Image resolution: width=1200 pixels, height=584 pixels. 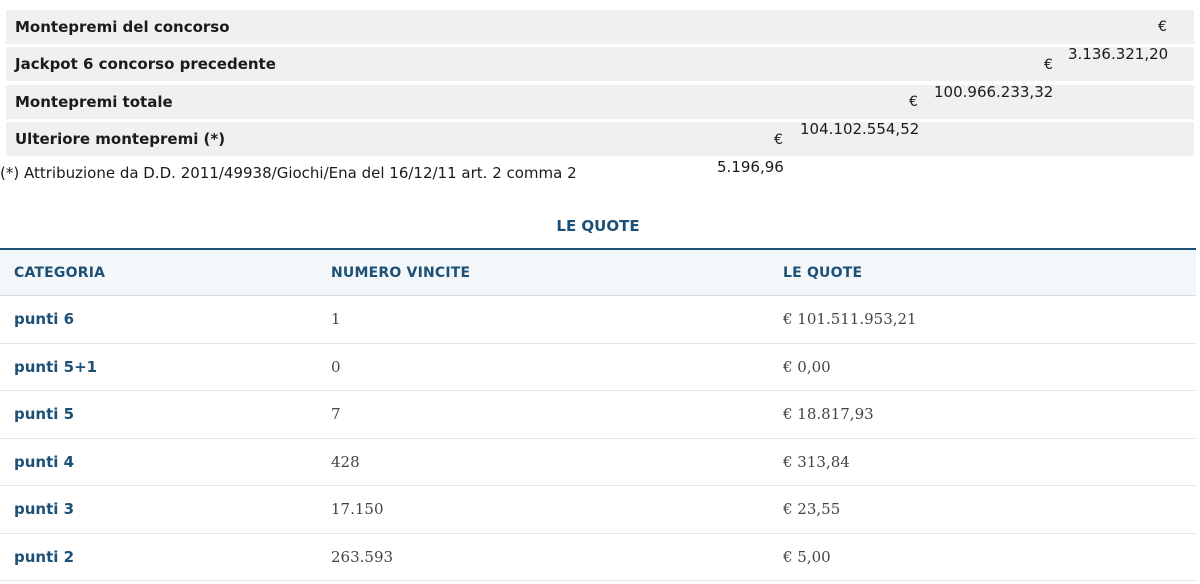 What do you see at coordinates (598, 272) in the screenshot?
I see `table-header: CATEGORIA NUMERO VINCITE LE QUOTE` at bounding box center [598, 272].